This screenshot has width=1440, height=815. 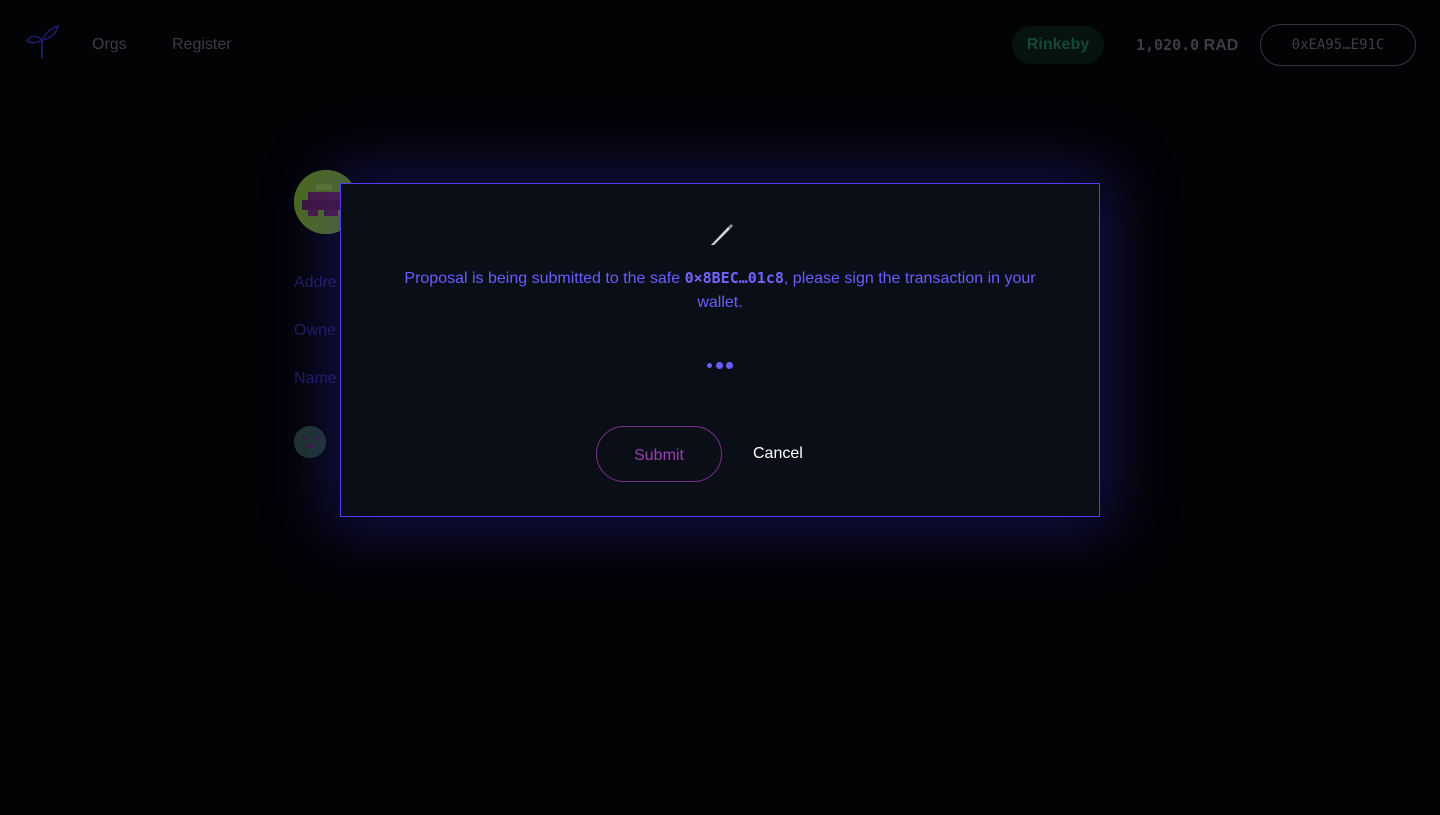 What do you see at coordinates (42, 42) in the screenshot?
I see `radicle-seedling-icon` at bounding box center [42, 42].